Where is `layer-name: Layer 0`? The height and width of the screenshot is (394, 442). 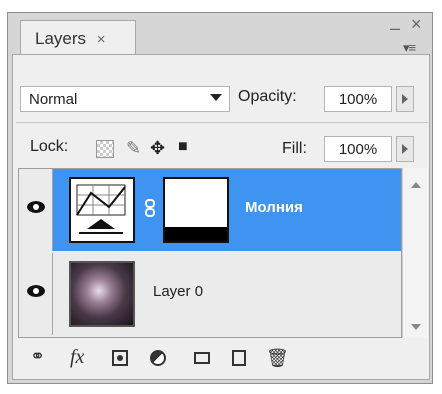 layer-name: Layer 0 is located at coordinates (178, 291).